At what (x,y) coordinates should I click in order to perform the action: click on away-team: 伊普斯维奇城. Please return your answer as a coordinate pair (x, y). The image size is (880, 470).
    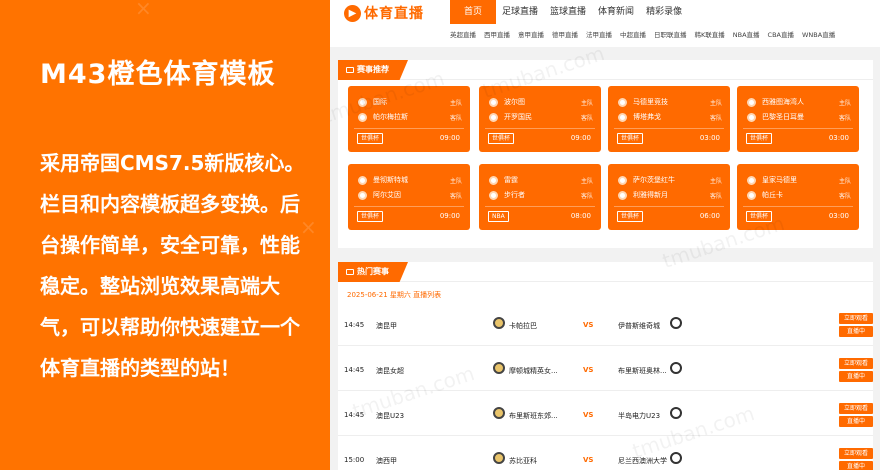
    Looking at the image, I should click on (639, 326).